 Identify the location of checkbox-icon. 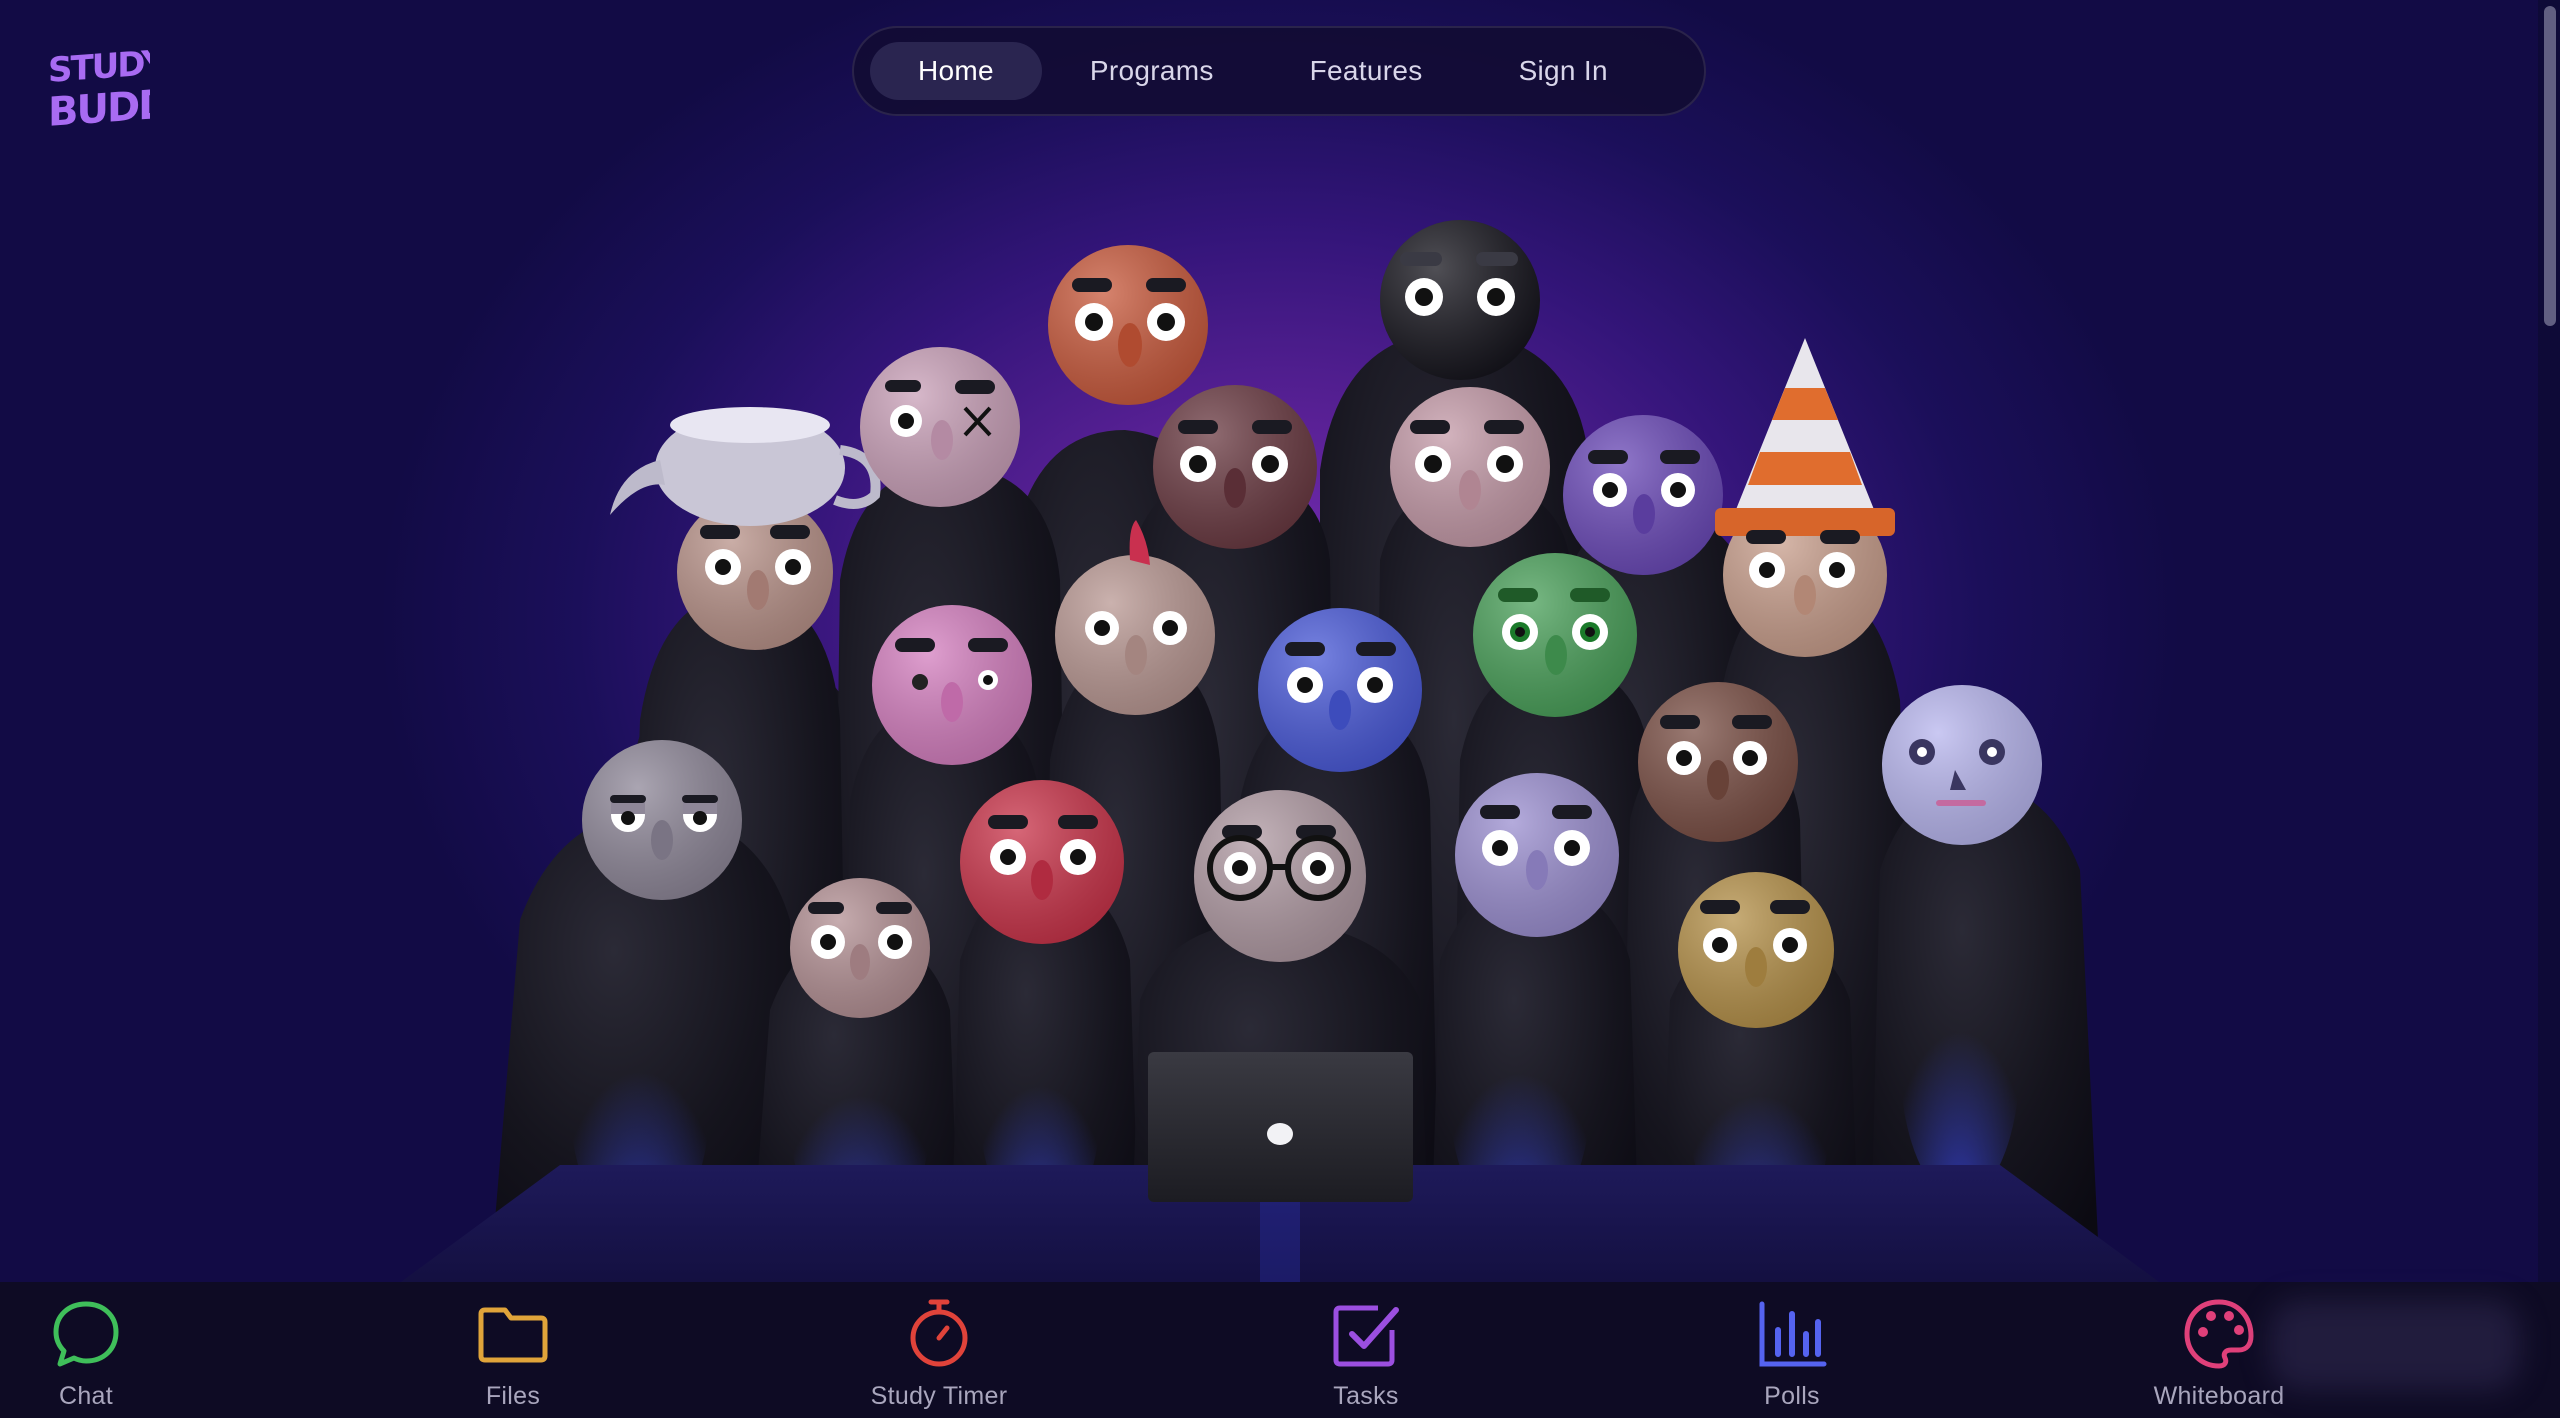
(1366, 1336).